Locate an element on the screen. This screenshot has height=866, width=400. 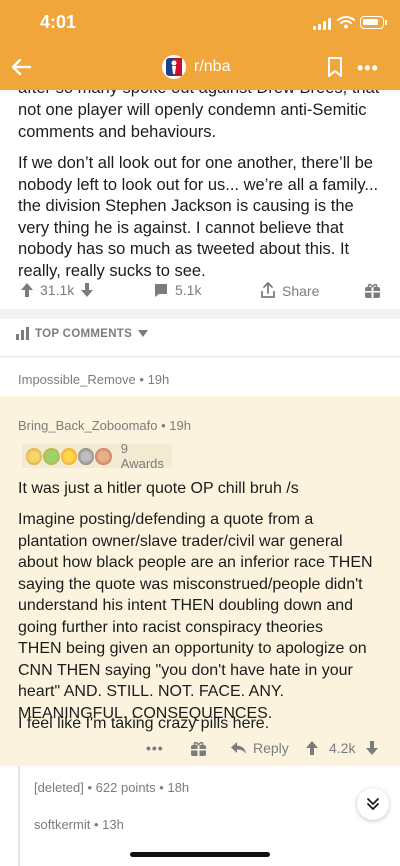
comment-vote: 4.2k is located at coordinates (342, 748).